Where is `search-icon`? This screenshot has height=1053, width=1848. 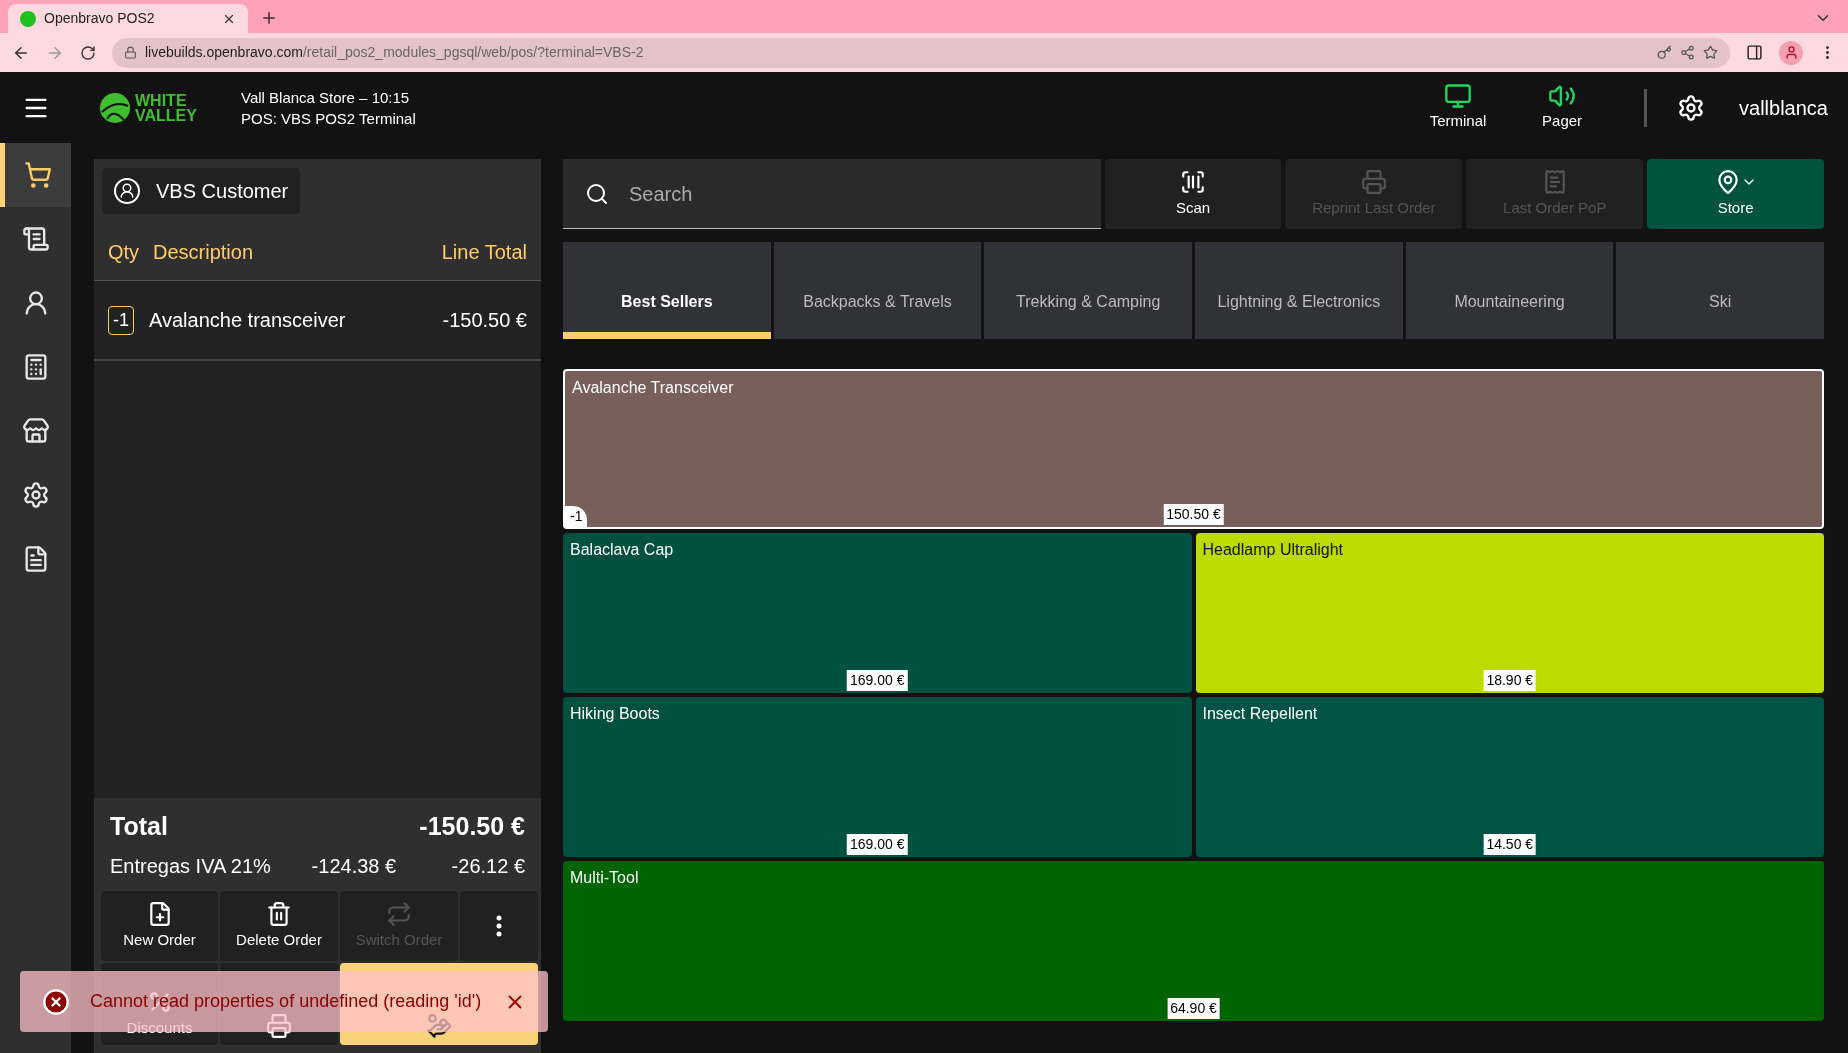
search-icon is located at coordinates (597, 193).